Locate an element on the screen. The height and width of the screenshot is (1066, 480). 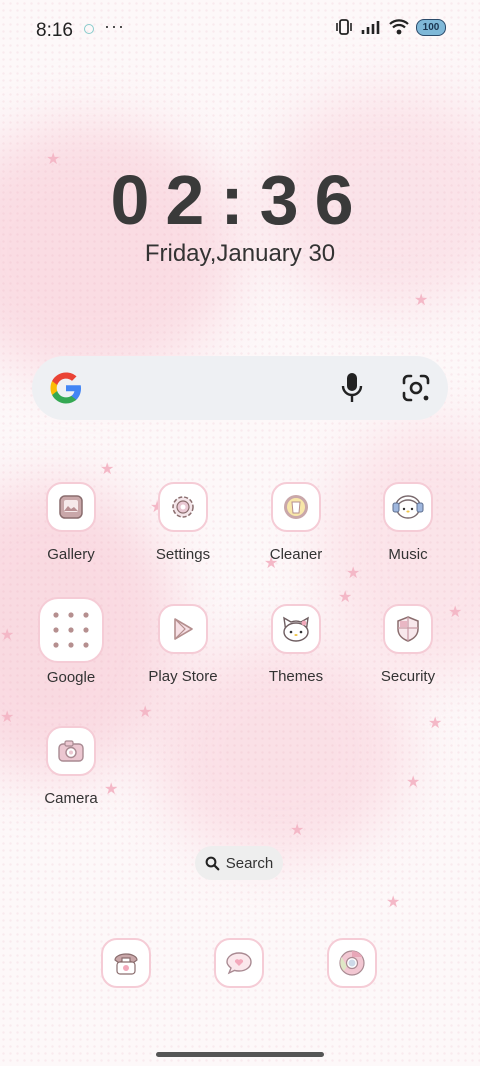
folder-google: Google is located at coordinates (71, 641).